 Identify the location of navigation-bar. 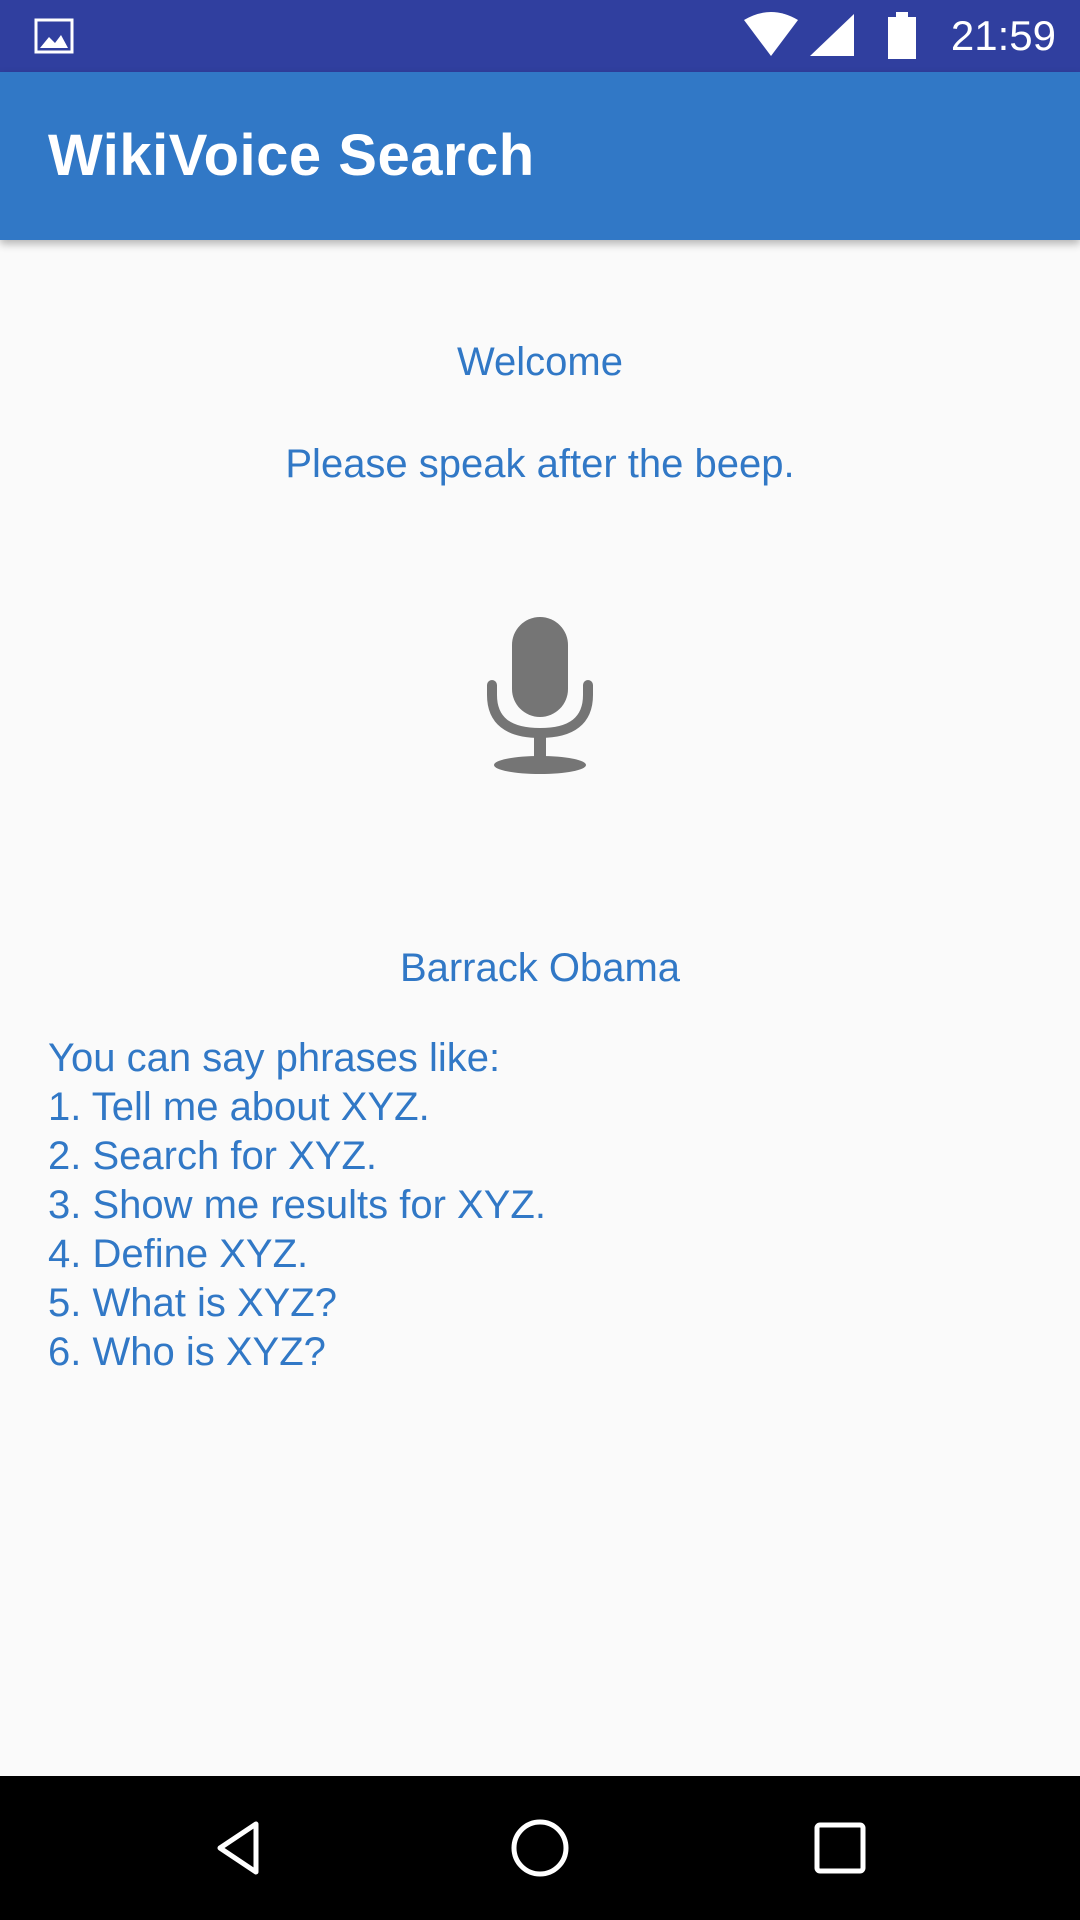
(540, 1848).